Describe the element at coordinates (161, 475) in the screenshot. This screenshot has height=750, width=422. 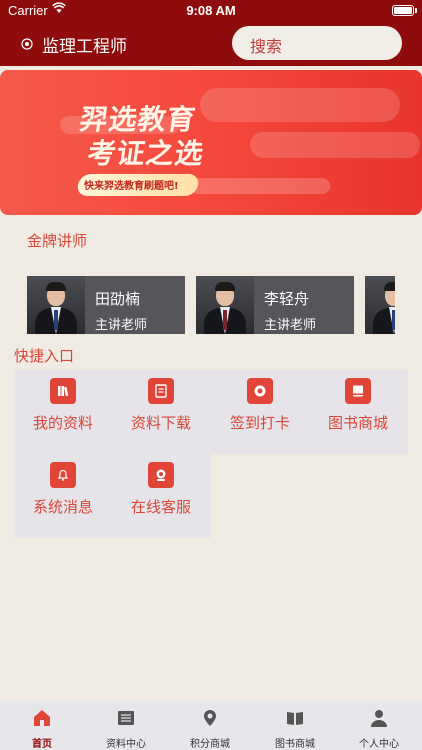
I see `support-icon` at that location.